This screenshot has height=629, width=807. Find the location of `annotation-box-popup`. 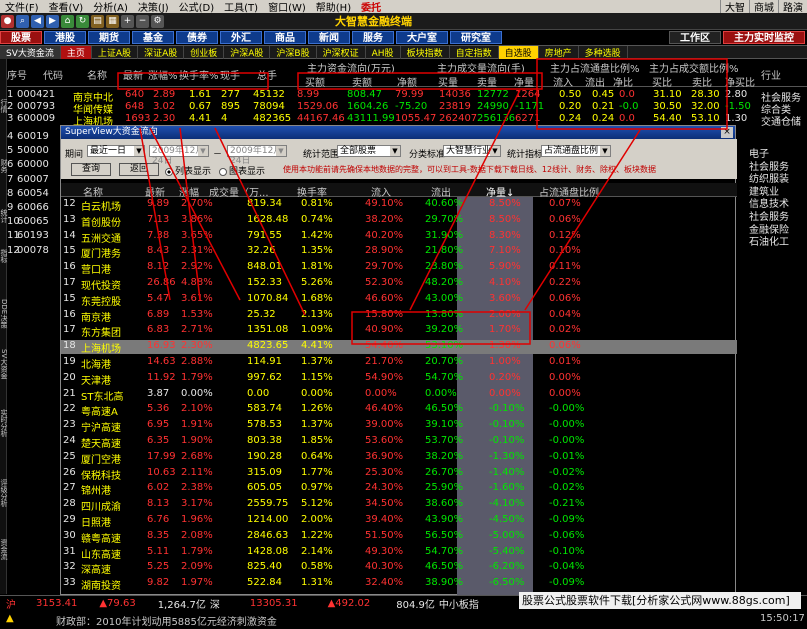

annotation-box-popup is located at coordinates (441, 328).